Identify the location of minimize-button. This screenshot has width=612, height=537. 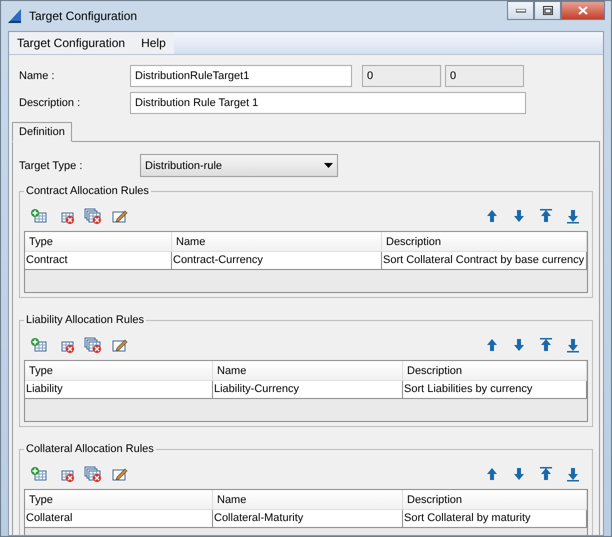
(520, 10).